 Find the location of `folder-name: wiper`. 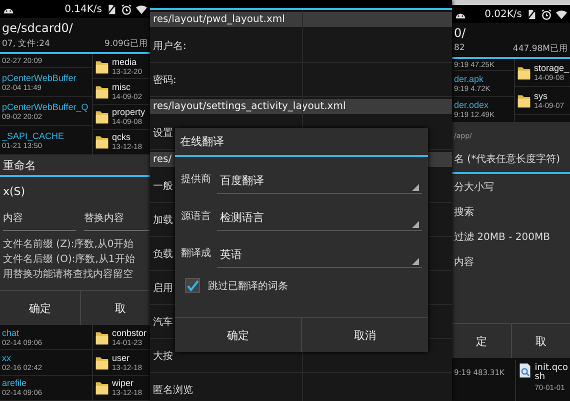

folder-name: wiper is located at coordinates (123, 383).